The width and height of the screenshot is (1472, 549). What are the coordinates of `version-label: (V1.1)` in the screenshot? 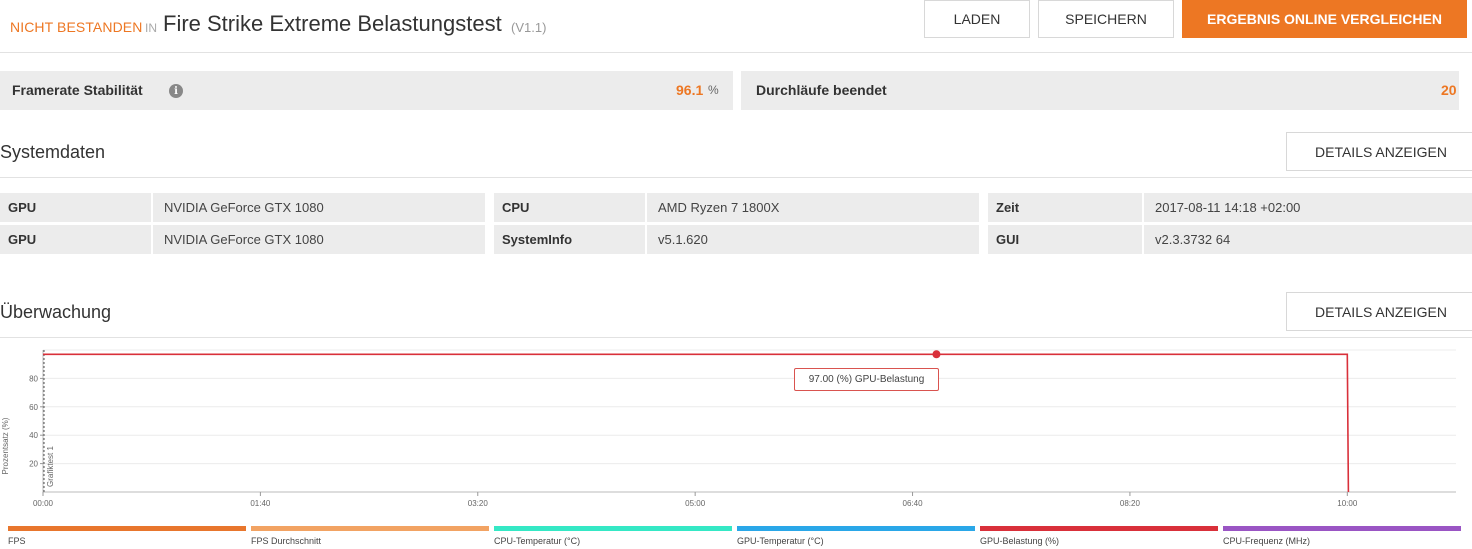 It's located at (529, 27).